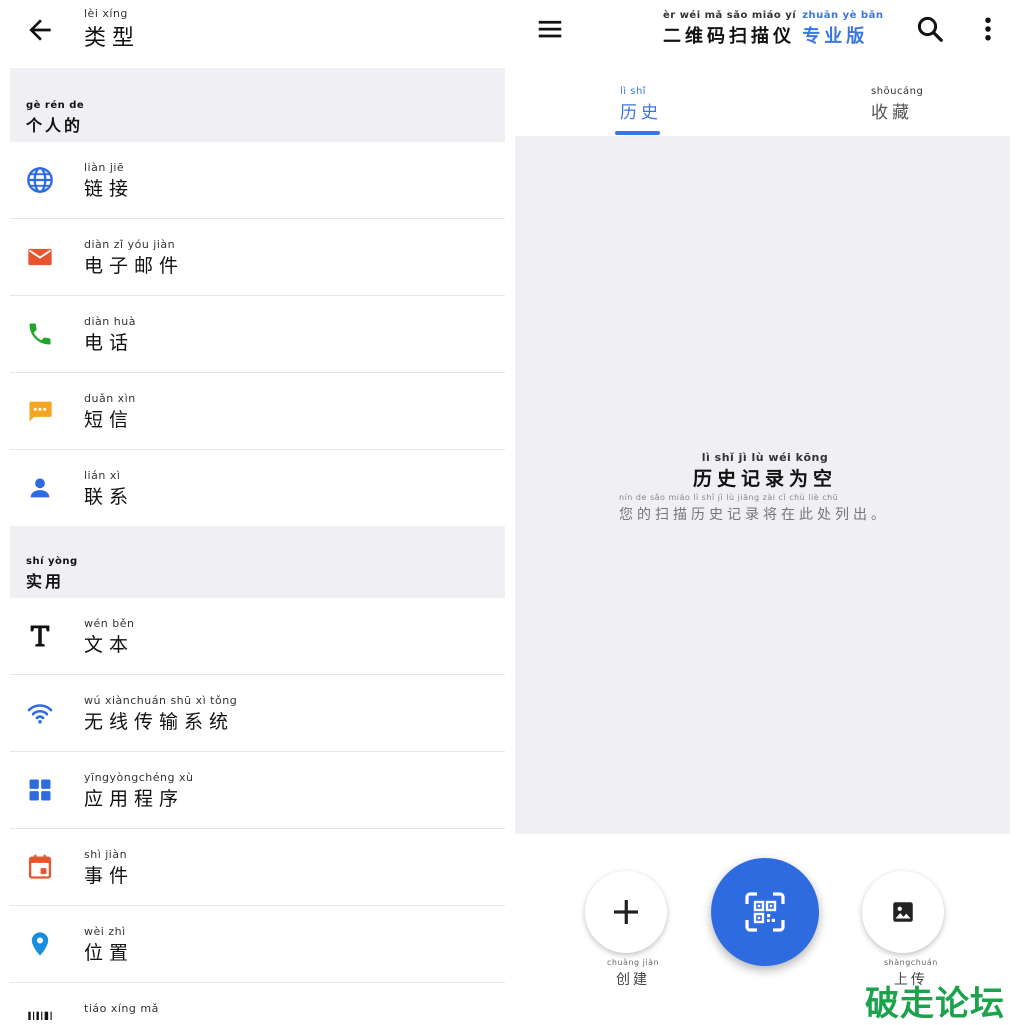  Describe the element at coordinates (40, 636) in the screenshot. I see `text-icon` at that location.